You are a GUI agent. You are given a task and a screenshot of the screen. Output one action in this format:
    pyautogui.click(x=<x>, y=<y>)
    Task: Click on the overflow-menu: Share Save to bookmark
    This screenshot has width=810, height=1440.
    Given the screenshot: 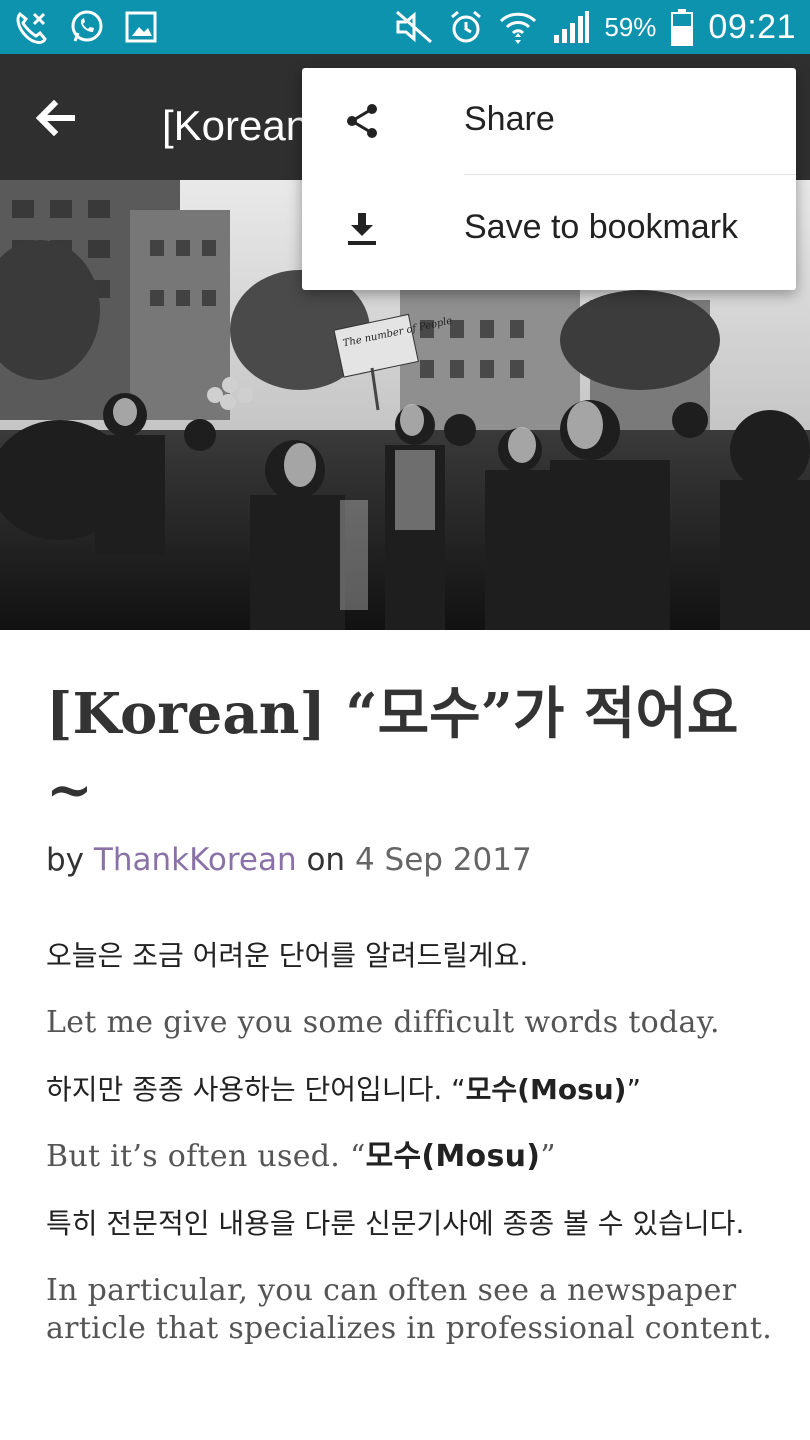 What is the action you would take?
    pyautogui.click(x=549, y=179)
    